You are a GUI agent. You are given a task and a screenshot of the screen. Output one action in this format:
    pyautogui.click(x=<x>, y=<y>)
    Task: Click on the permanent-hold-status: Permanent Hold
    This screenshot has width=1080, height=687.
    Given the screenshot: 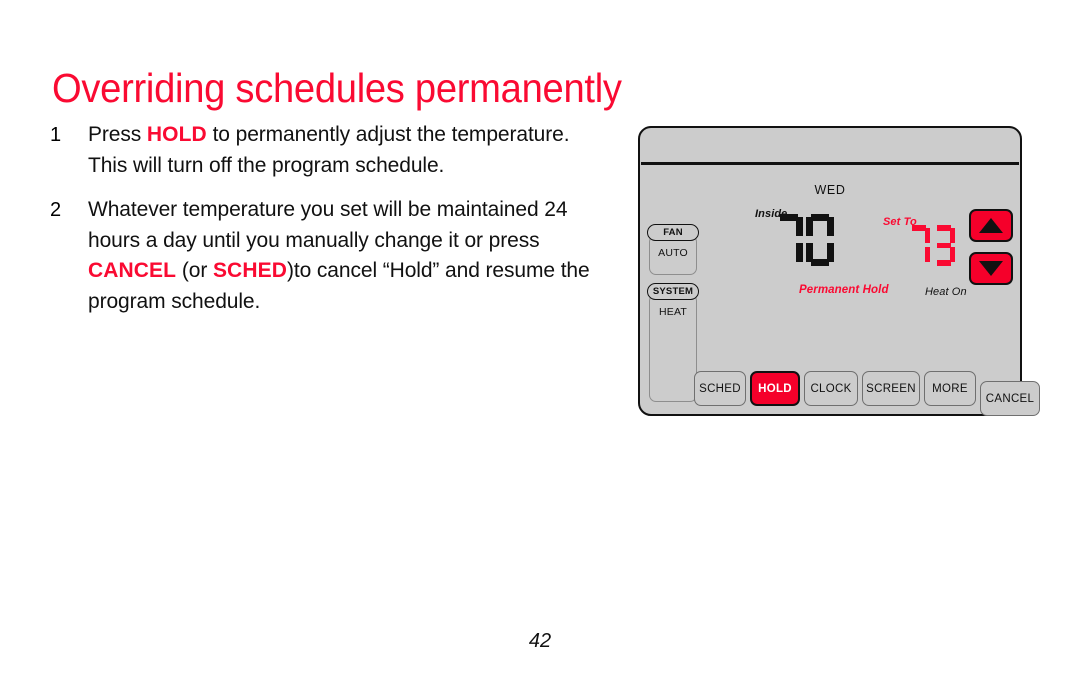 What is the action you would take?
    pyautogui.click(x=844, y=290)
    